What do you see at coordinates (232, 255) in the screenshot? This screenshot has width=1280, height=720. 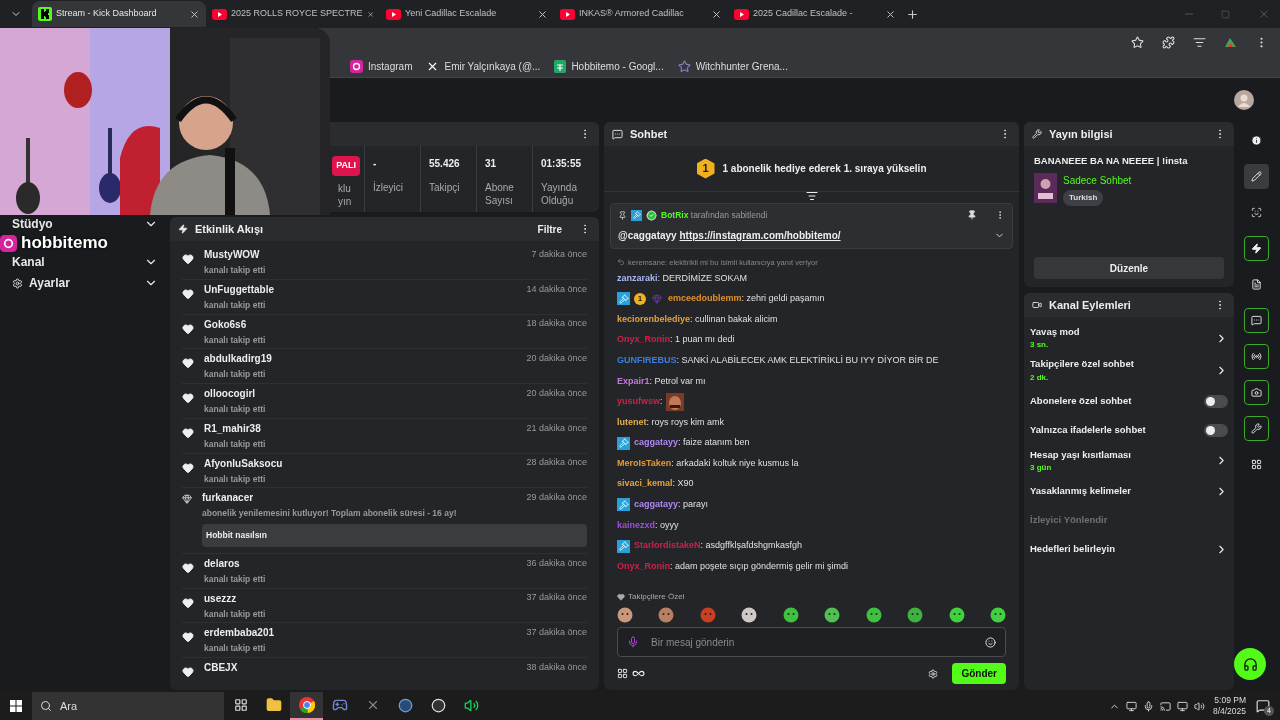 I see `event-username: MustyWOW` at bounding box center [232, 255].